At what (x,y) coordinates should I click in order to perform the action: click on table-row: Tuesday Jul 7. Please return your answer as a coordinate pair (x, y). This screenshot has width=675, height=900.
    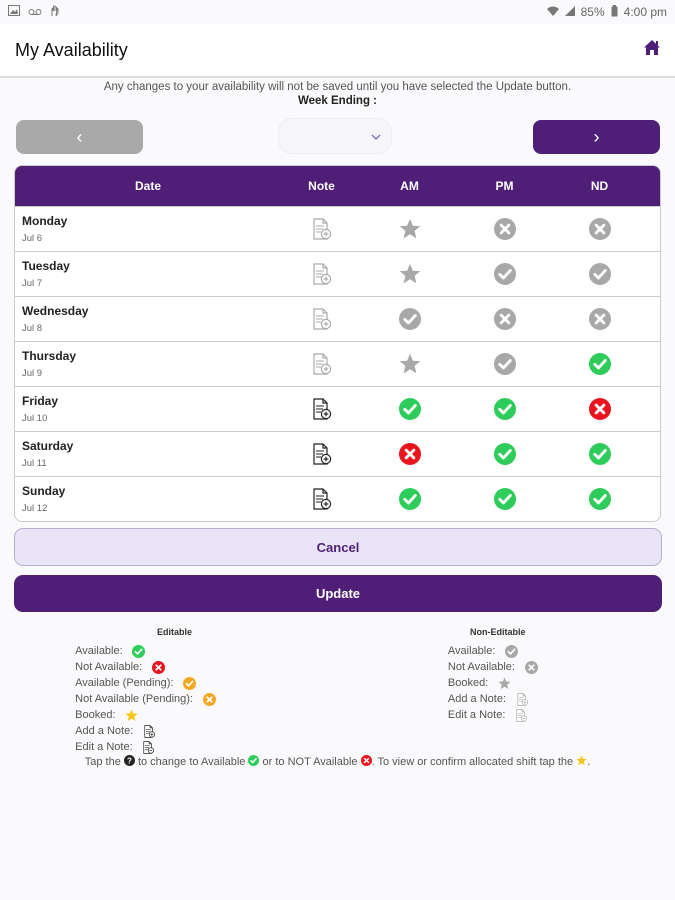
    Looking at the image, I should click on (337, 273).